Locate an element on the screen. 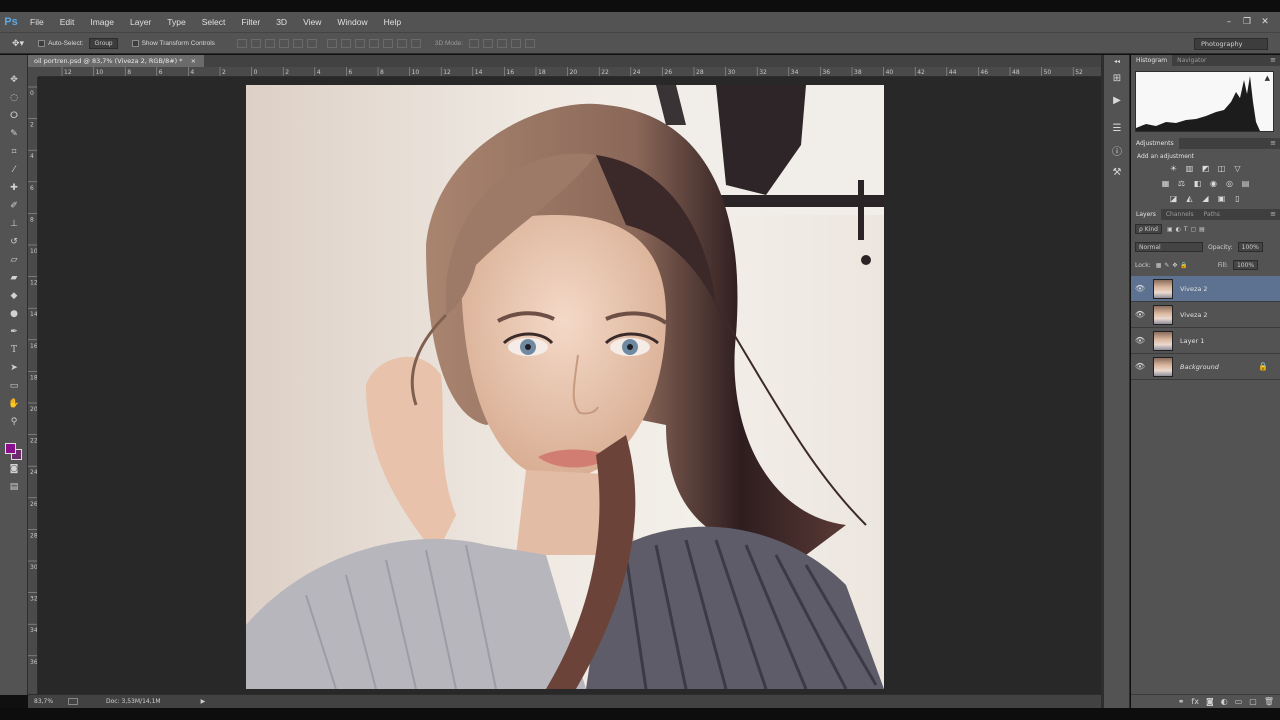 This screenshot has width=1280, height=720. align-vcenter-icon is located at coordinates (255, 43).